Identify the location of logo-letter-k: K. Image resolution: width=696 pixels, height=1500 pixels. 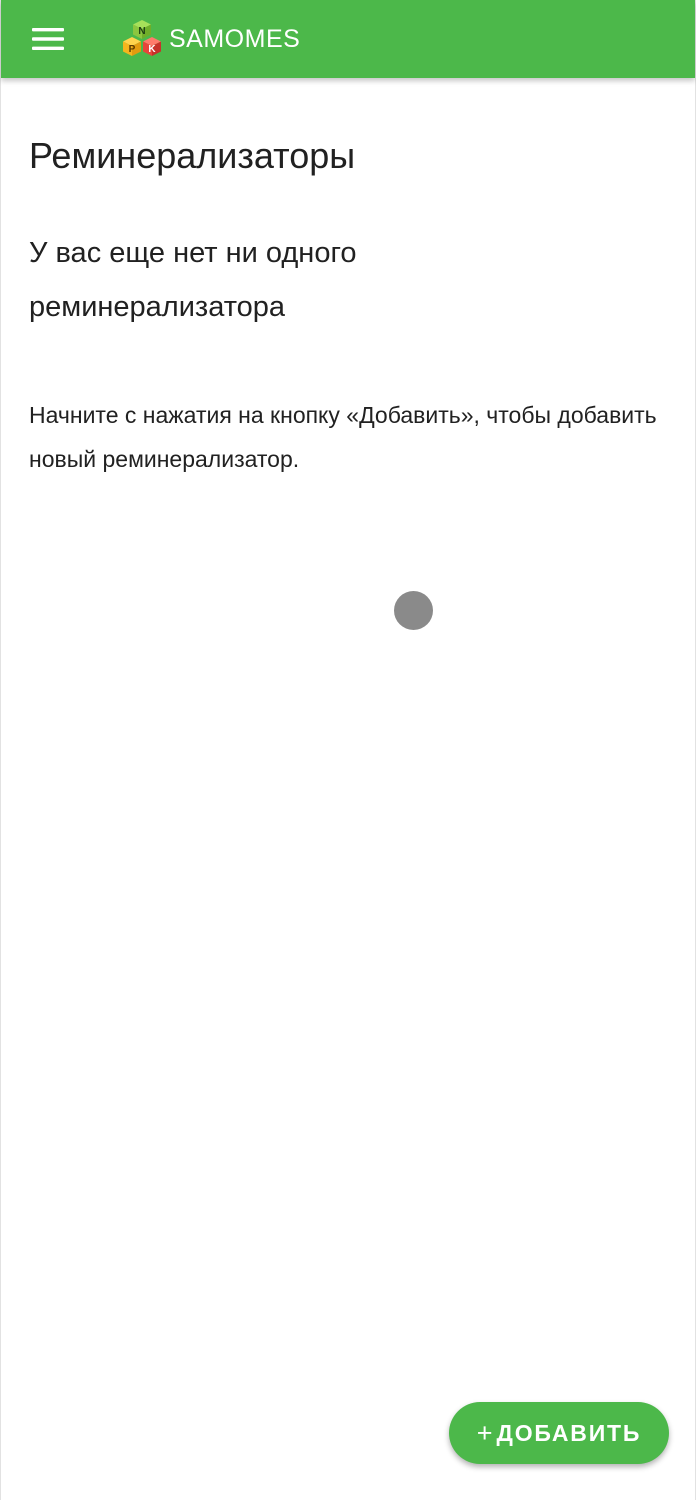
(152, 49).